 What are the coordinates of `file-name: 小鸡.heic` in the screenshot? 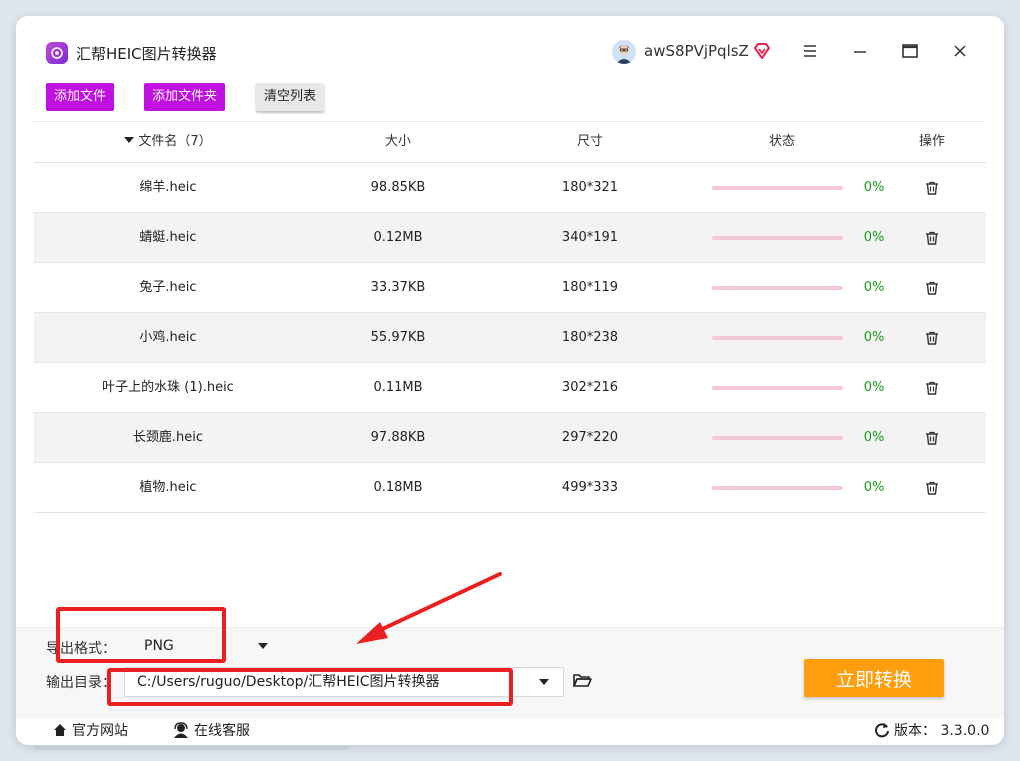 It's located at (168, 337).